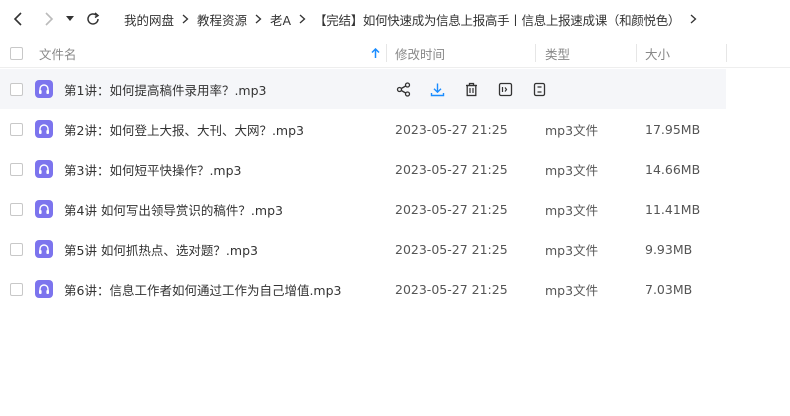 The image size is (790, 416). I want to click on more-icon, so click(539, 89).